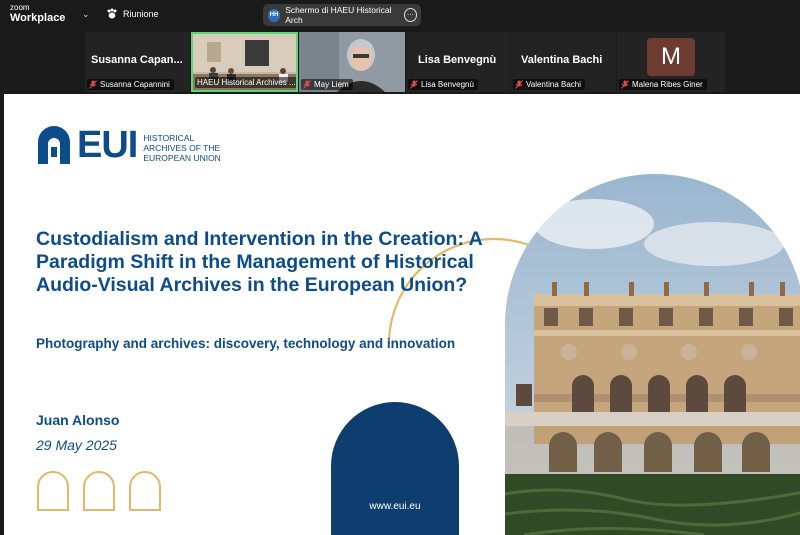  What do you see at coordinates (141, 14) in the screenshot?
I see `meeting-name: Riunione` at bounding box center [141, 14].